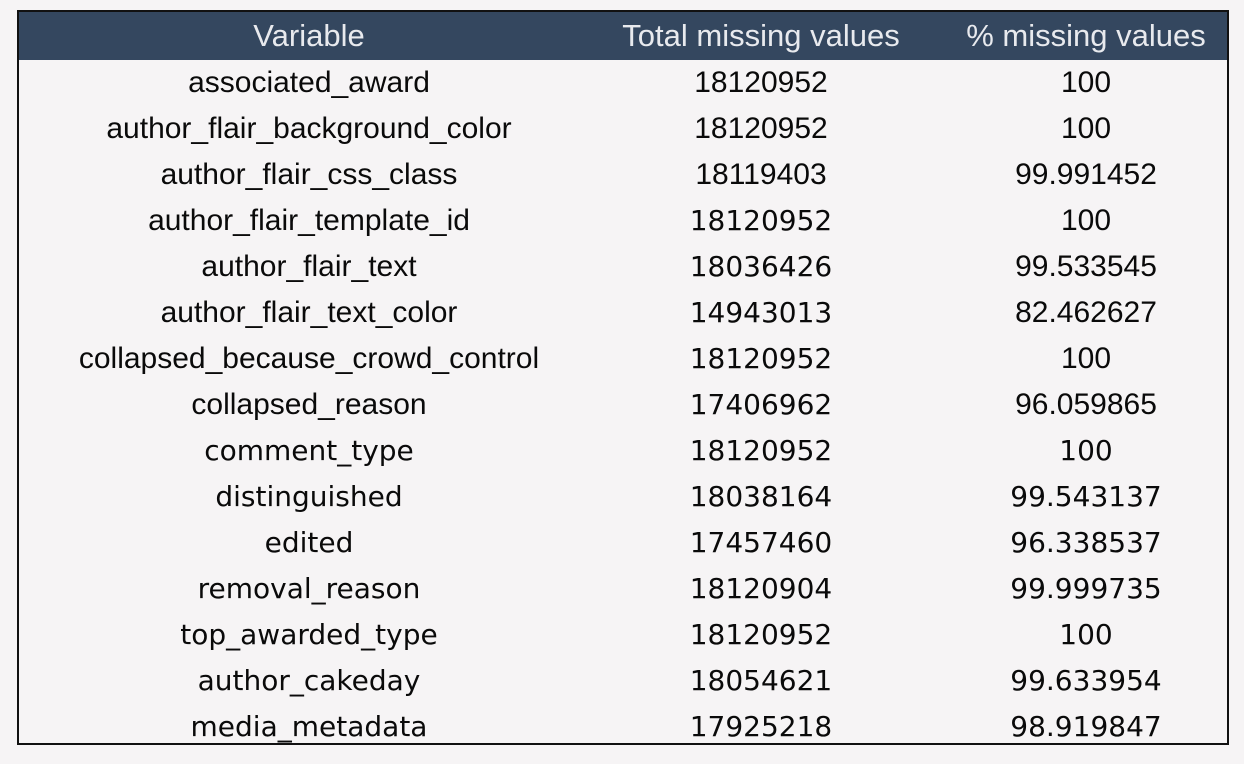 This screenshot has width=1244, height=764. I want to click on cell-variable: comment_type, so click(309, 450).